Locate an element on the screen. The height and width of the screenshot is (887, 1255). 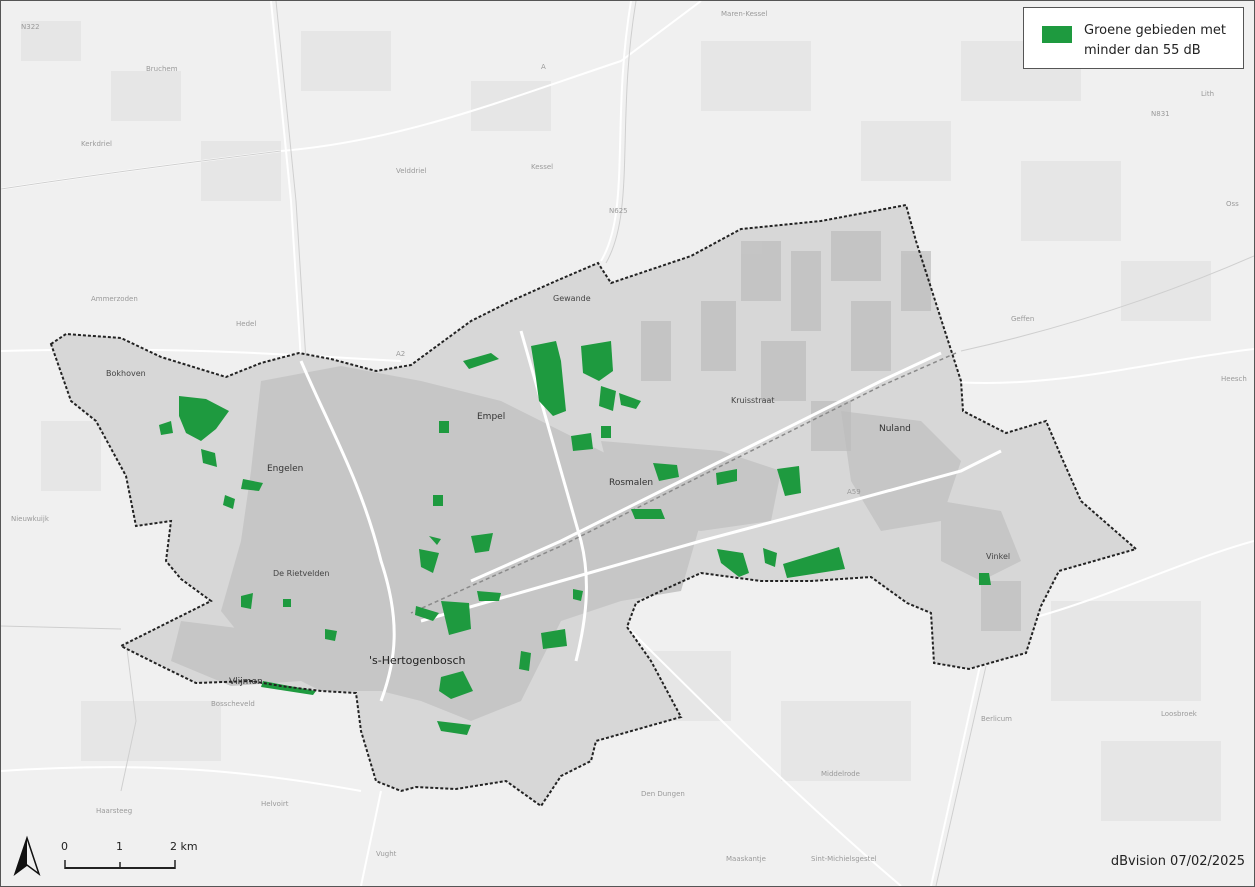
label-de-rietvelden: De Rietvelden is located at coordinates (301, 573).